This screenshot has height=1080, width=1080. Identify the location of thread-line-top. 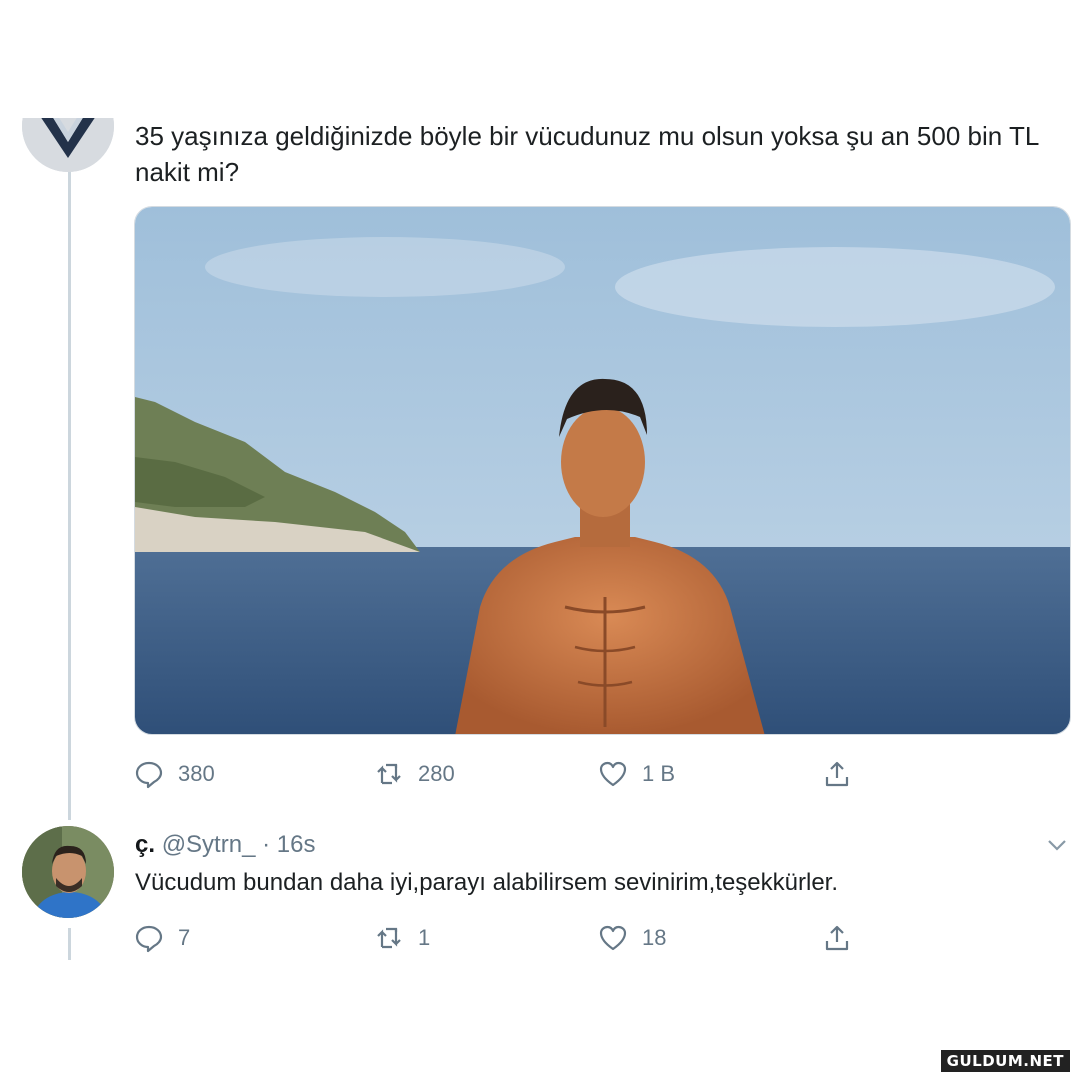
(69, 495).